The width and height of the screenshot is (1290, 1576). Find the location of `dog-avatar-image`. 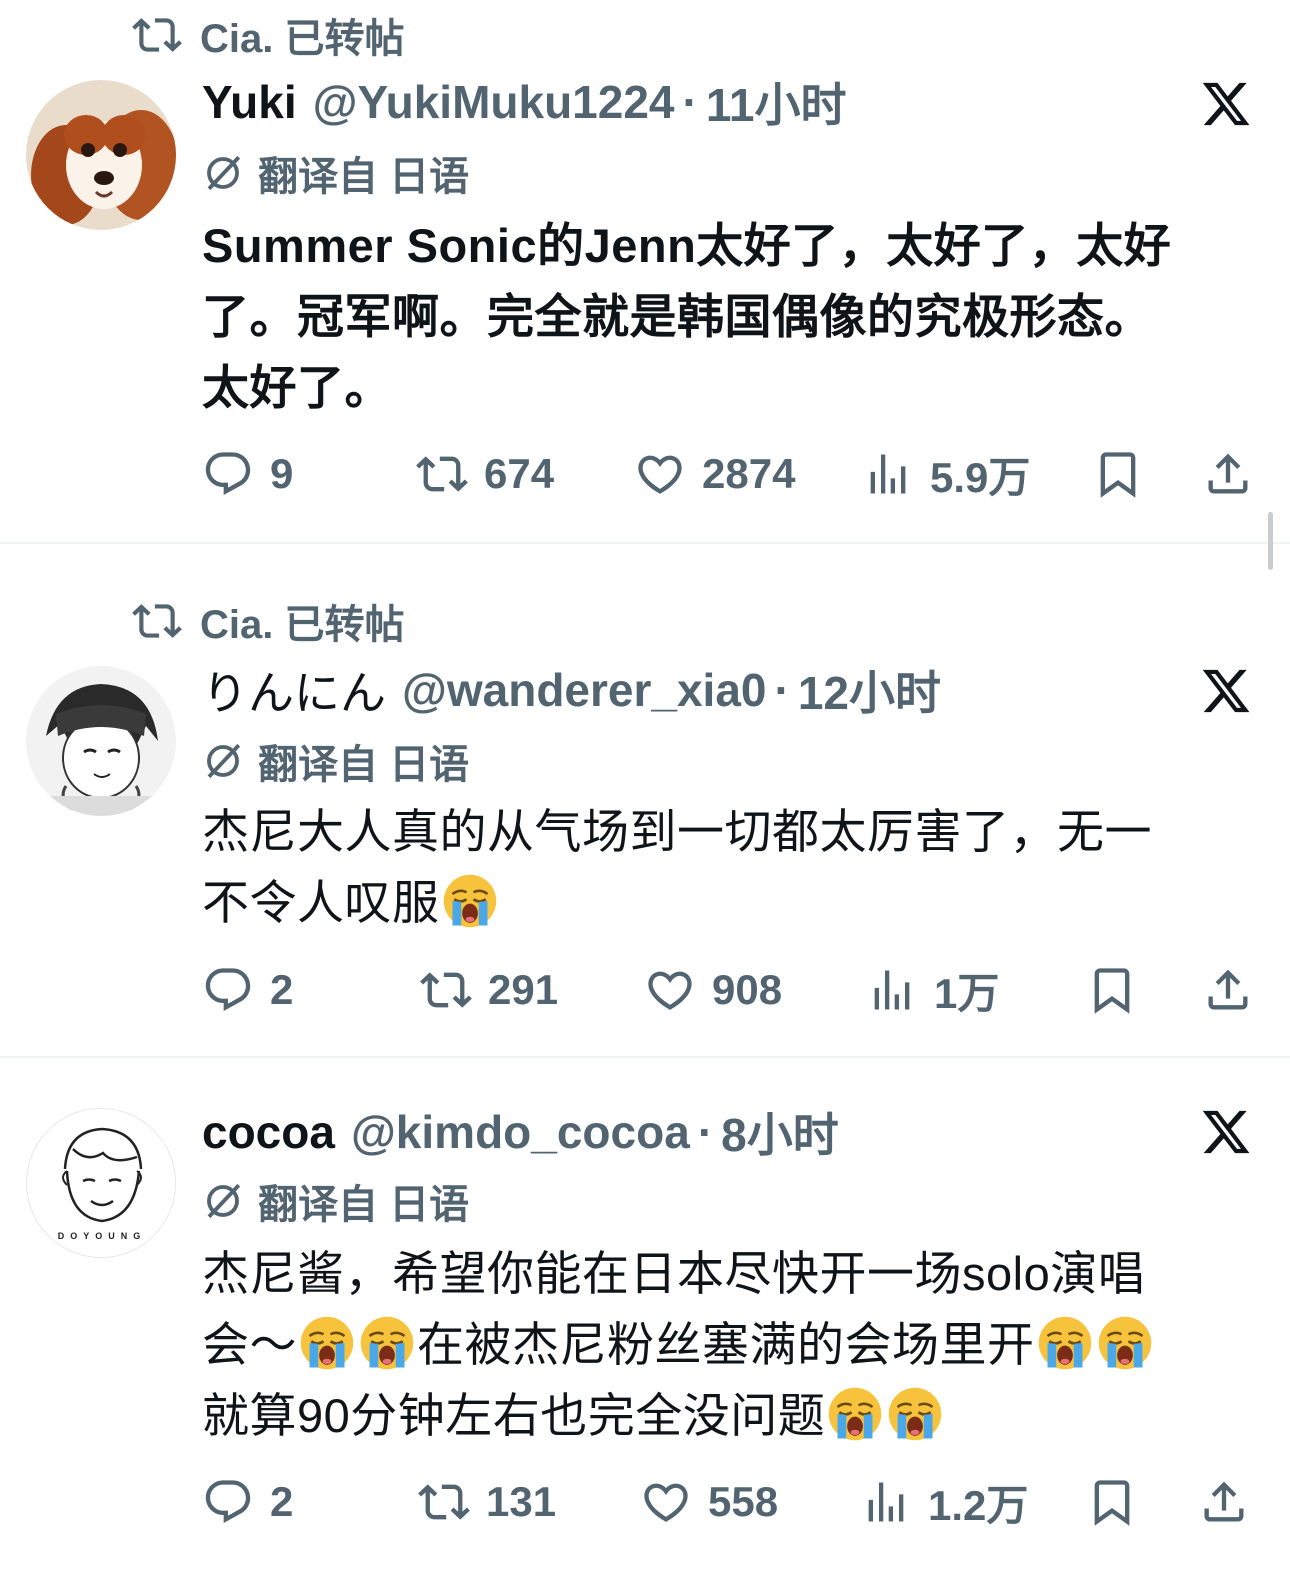

dog-avatar-image is located at coordinates (101, 155).